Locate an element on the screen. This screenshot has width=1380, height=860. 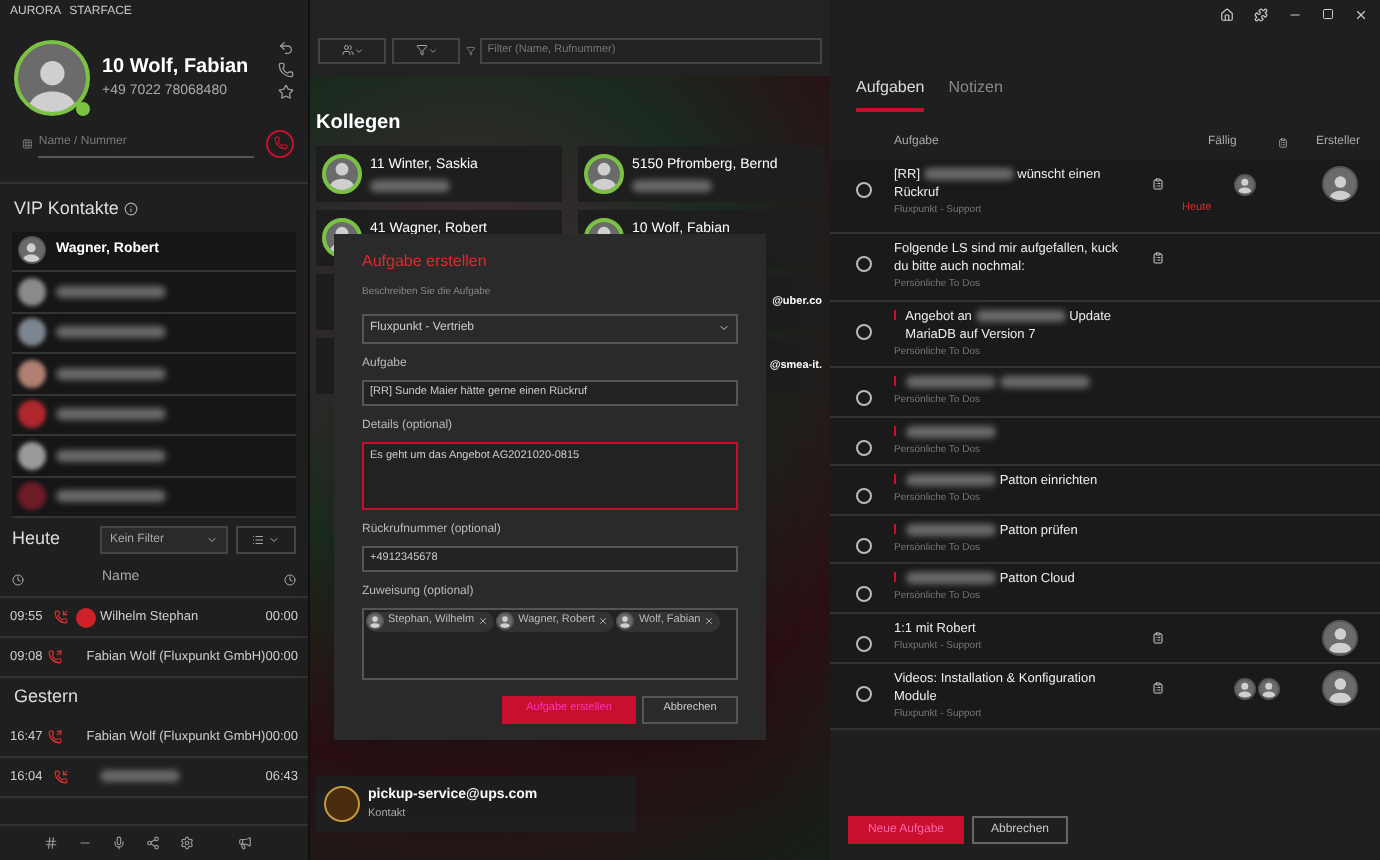
section-title: Heute is located at coordinates (37, 539).